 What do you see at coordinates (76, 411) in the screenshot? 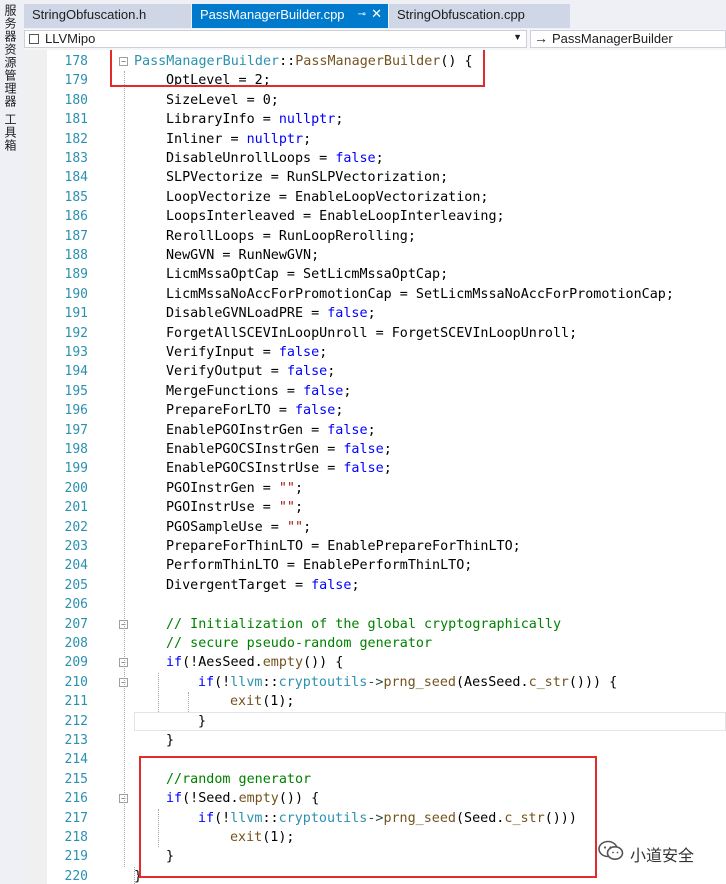
I see `line-number: 196` at bounding box center [76, 411].